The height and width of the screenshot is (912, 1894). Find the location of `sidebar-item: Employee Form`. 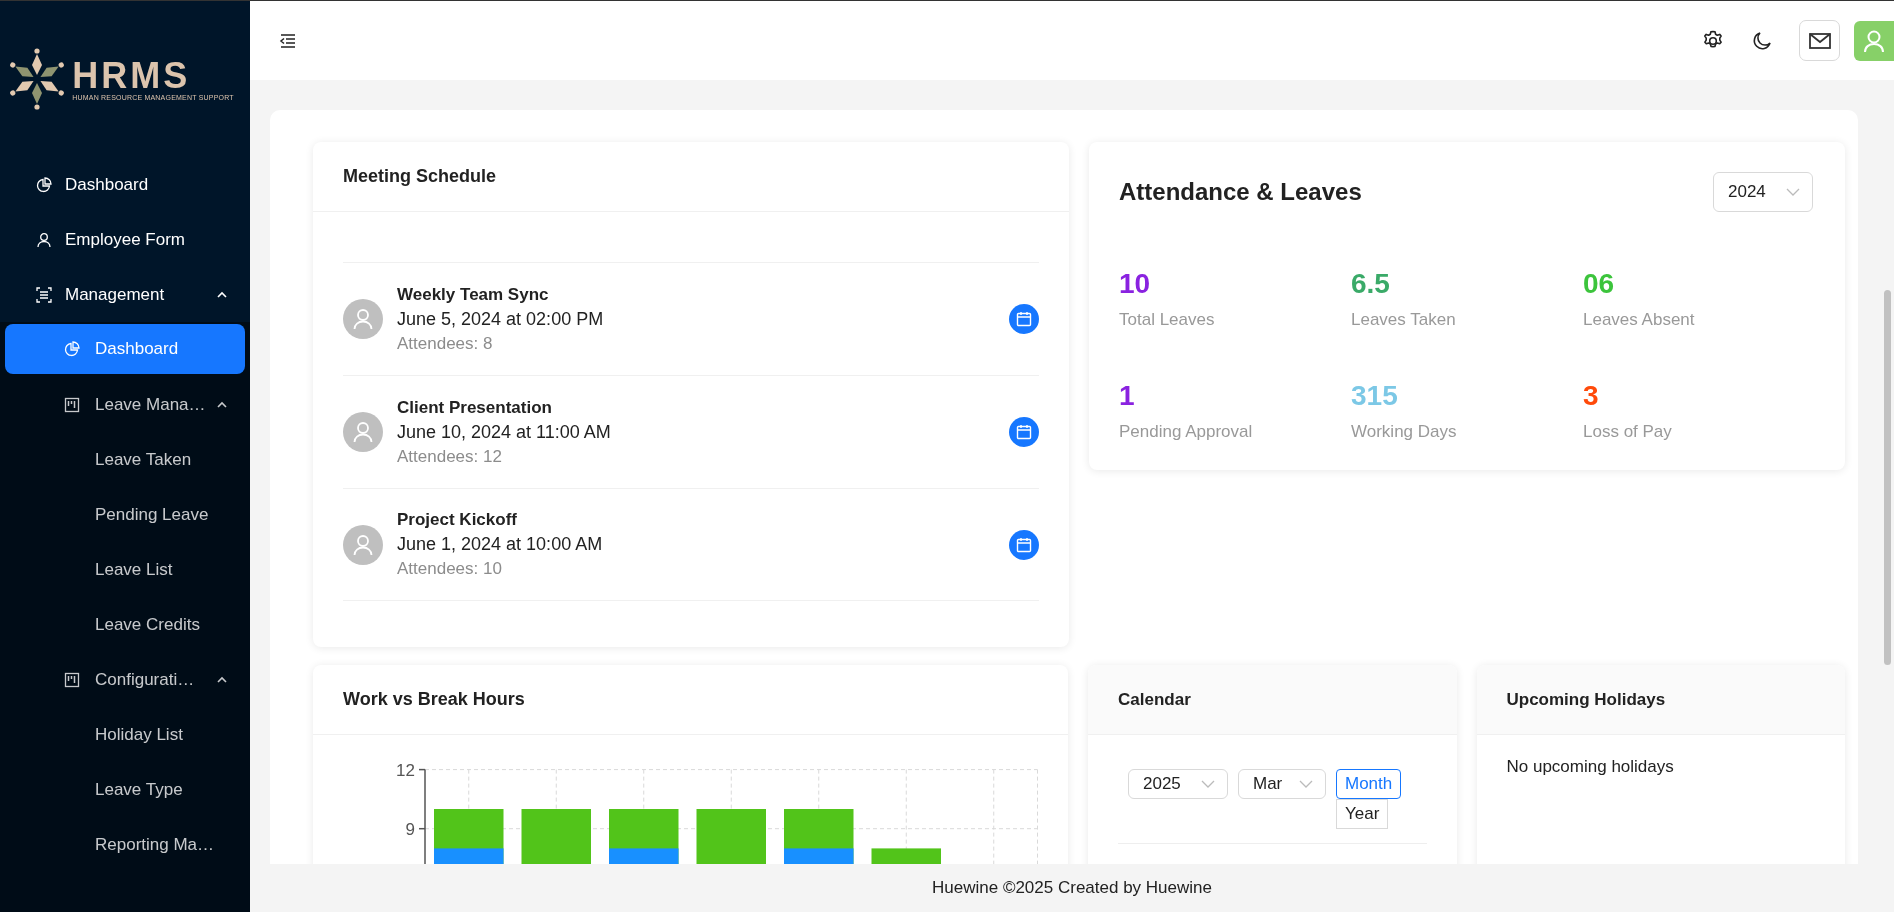

sidebar-item: Employee Form is located at coordinates (125, 239).